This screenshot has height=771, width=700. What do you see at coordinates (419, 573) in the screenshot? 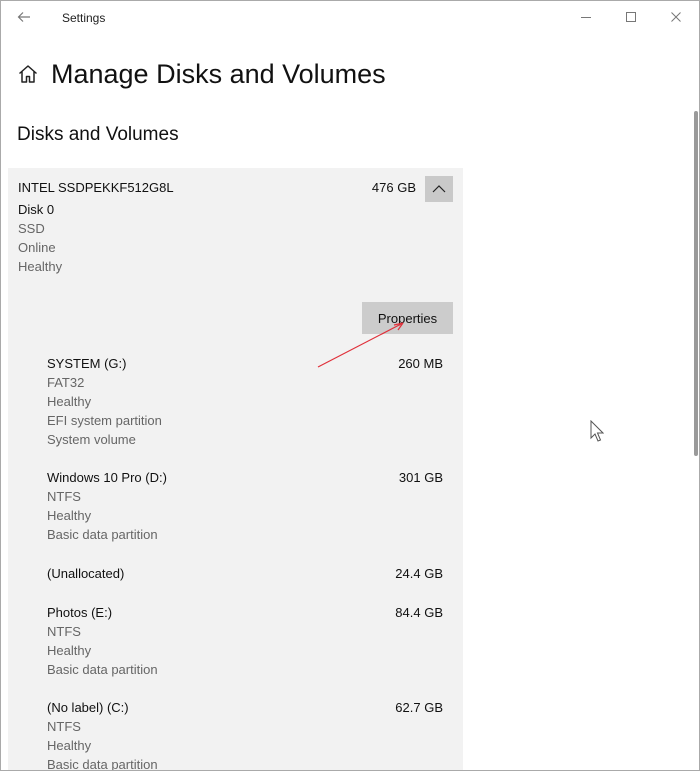
I see `volume-size: 24.4 GB` at bounding box center [419, 573].